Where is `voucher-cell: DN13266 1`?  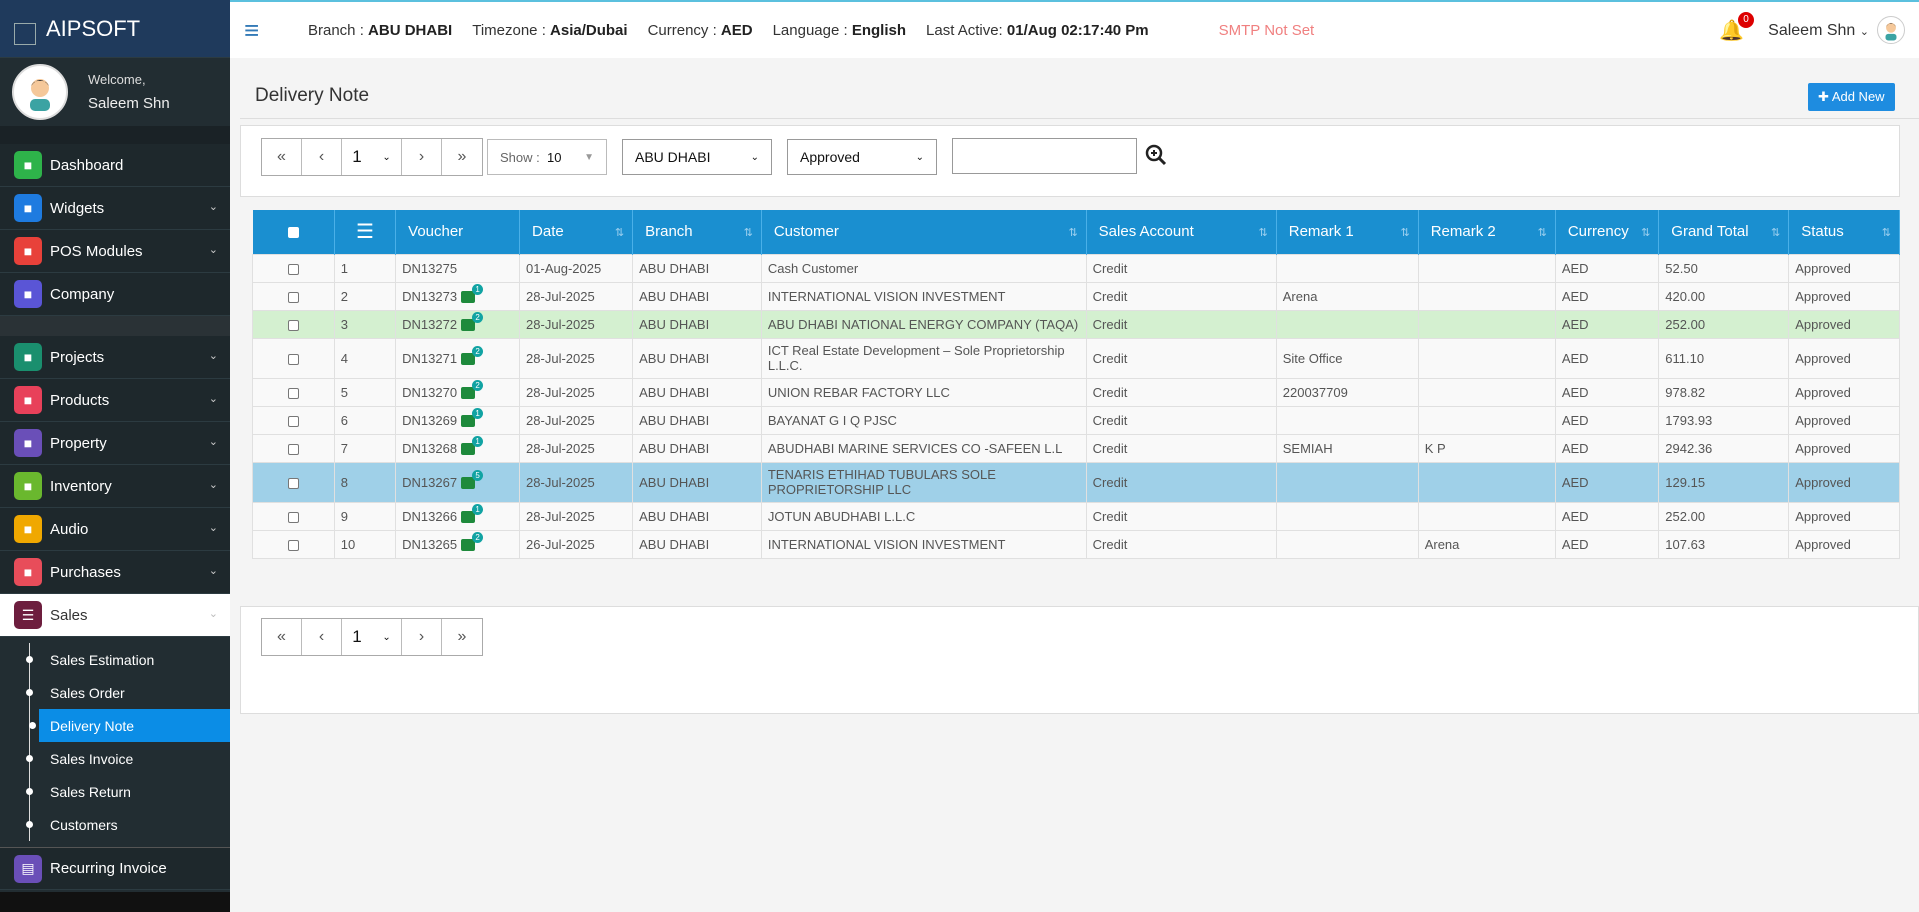
voucher-cell: DN13266 1 is located at coordinates (458, 516).